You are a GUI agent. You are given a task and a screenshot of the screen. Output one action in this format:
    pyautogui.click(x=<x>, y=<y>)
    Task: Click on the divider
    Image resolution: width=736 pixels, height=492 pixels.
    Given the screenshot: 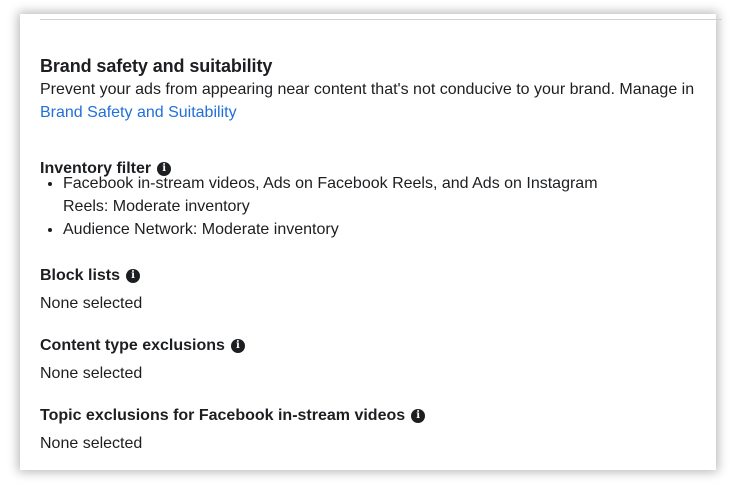 What is the action you would take?
    pyautogui.click(x=381, y=19)
    